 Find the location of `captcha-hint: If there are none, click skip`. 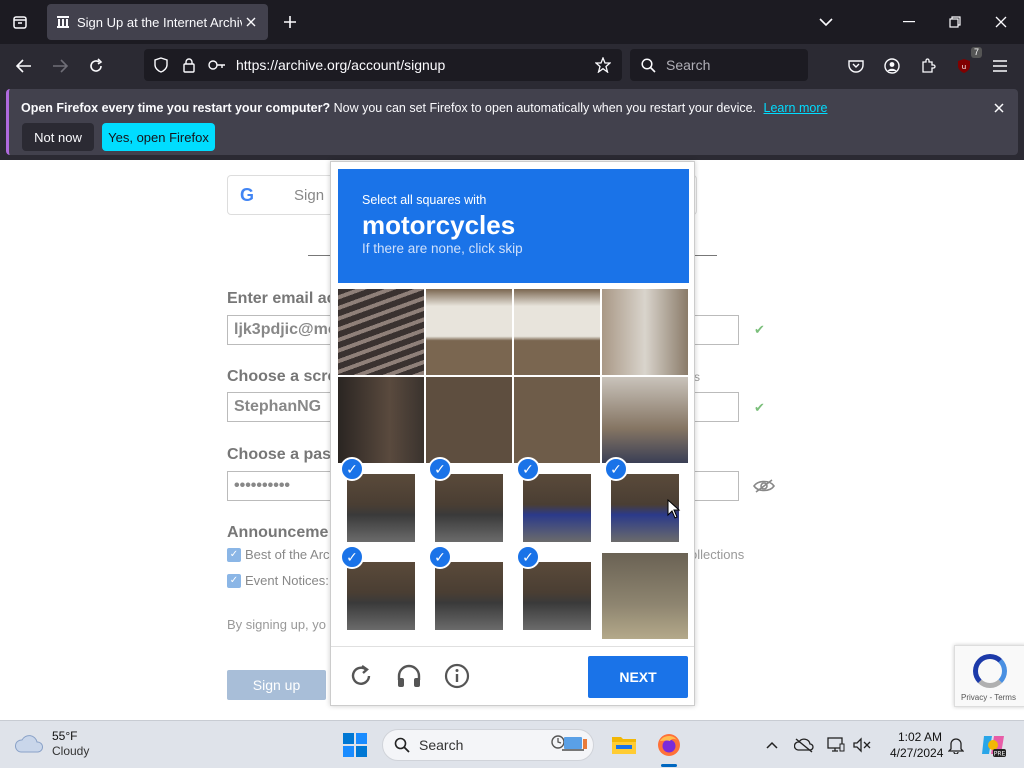

captcha-hint: If there are none, click skip is located at coordinates (442, 248).